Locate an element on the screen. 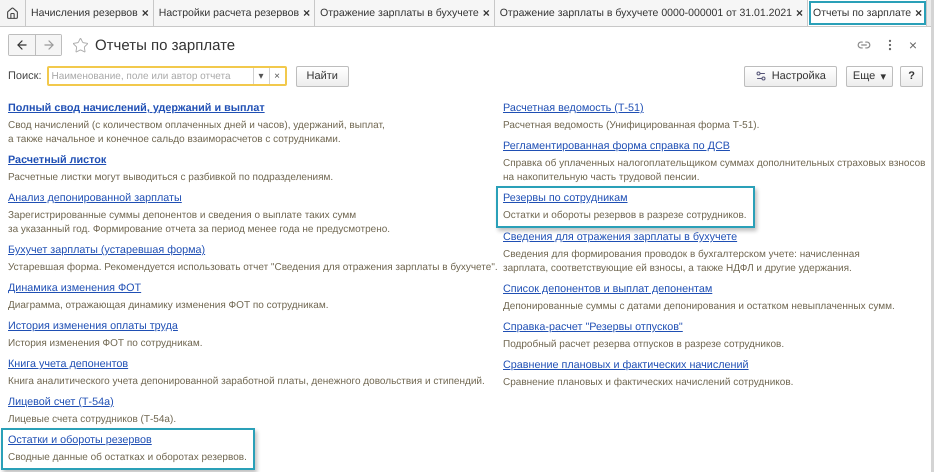 Image resolution: width=934 pixels, height=472 pixels. close-button: × is located at coordinates (912, 45).